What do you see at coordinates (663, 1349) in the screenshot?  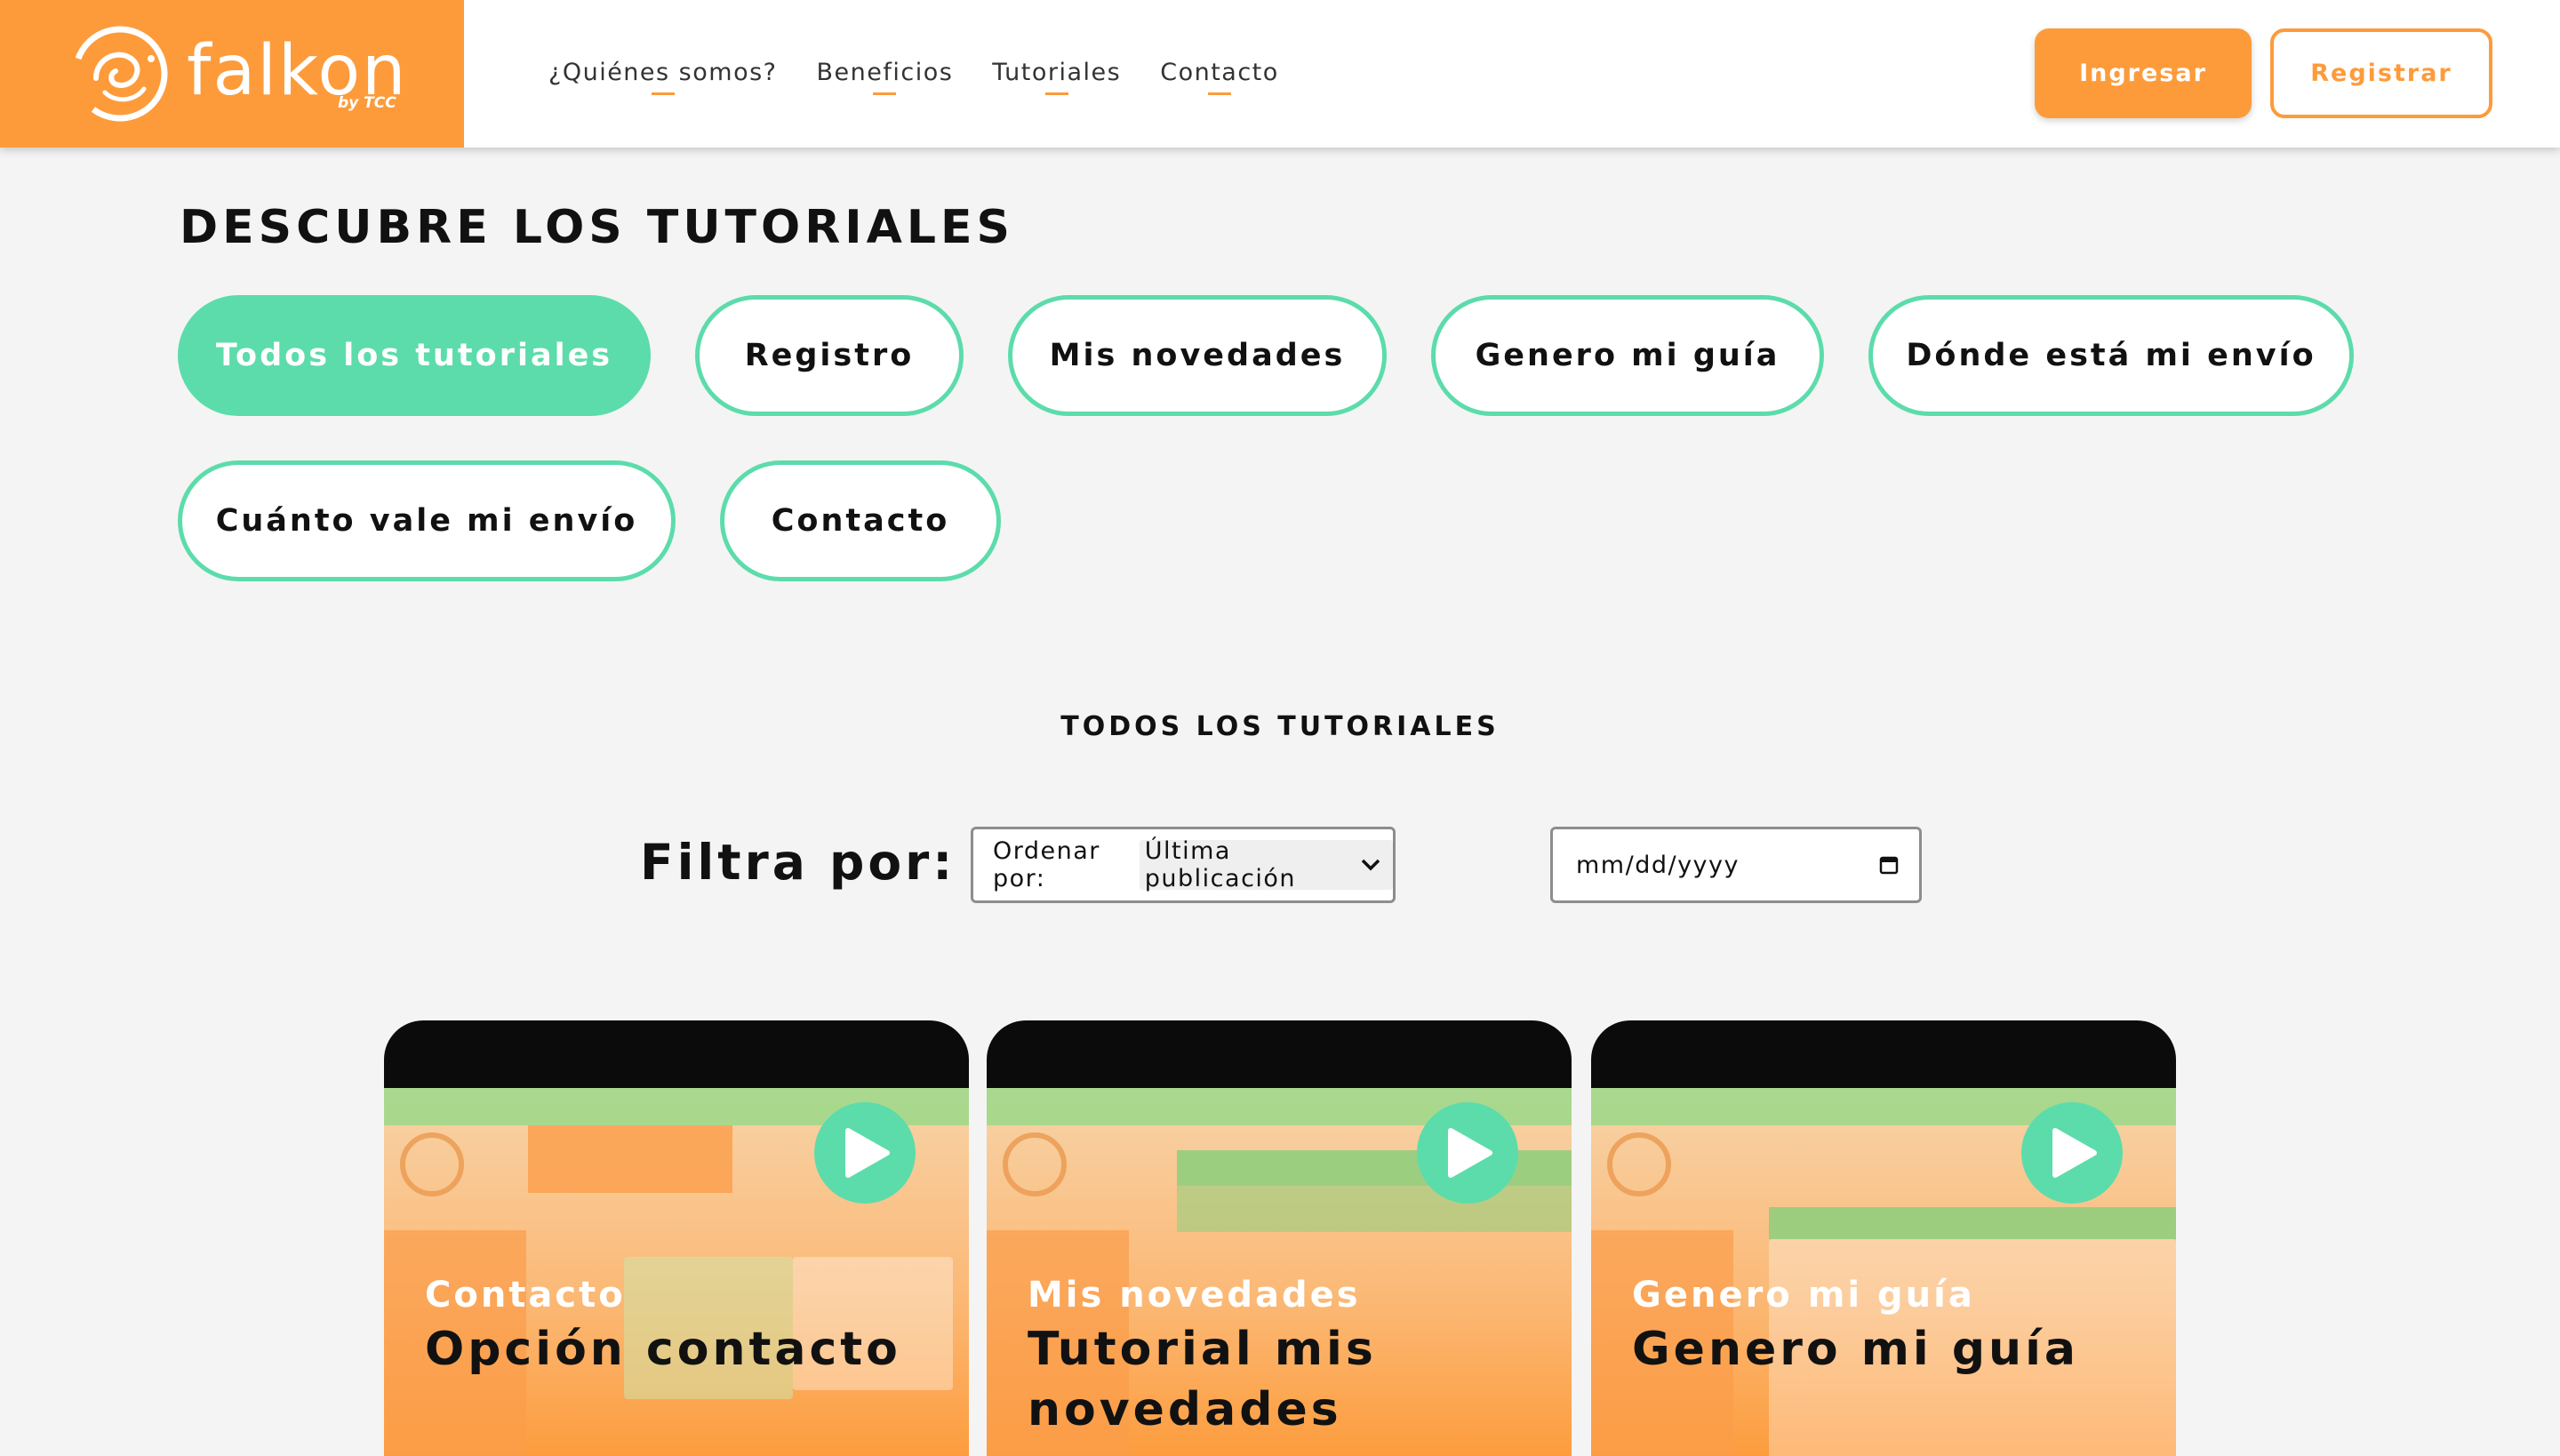 I see `card-title: Opción contacto` at bounding box center [663, 1349].